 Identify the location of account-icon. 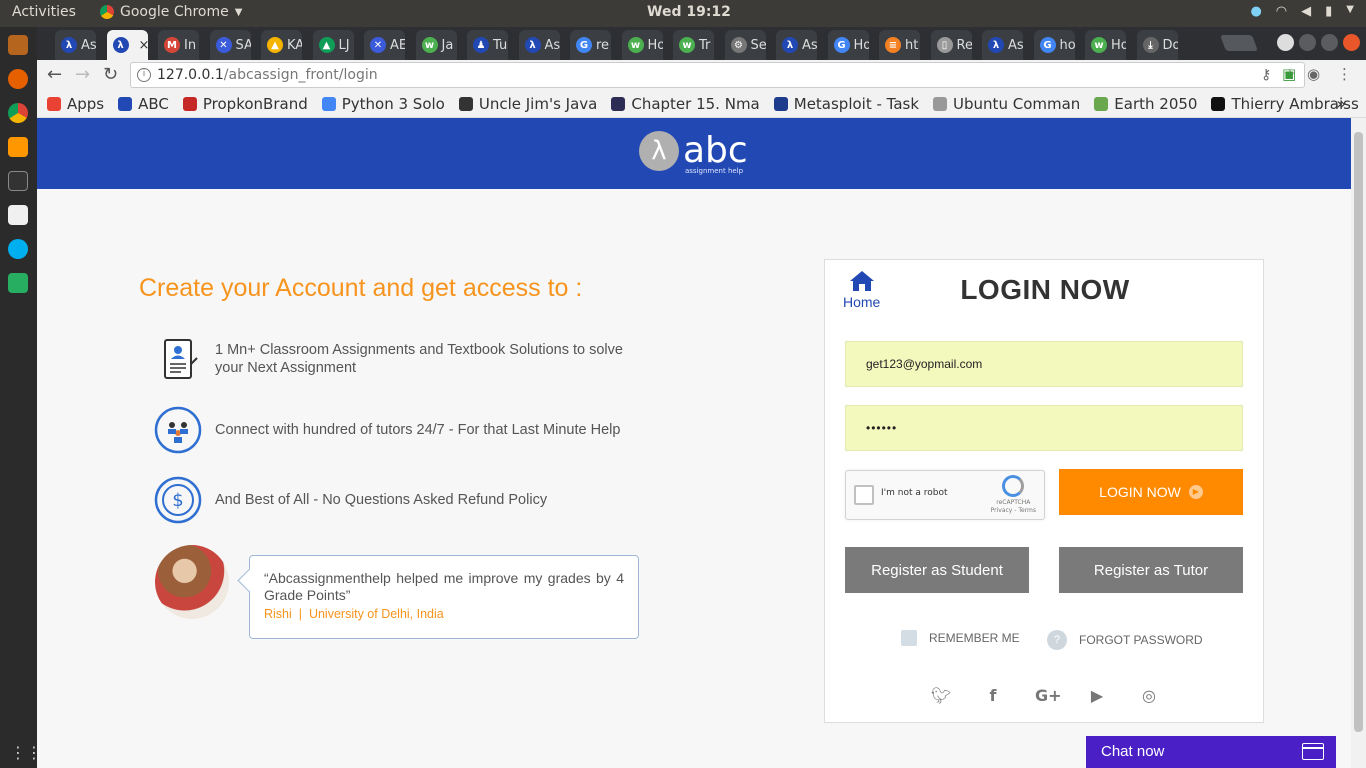
(1285, 42).